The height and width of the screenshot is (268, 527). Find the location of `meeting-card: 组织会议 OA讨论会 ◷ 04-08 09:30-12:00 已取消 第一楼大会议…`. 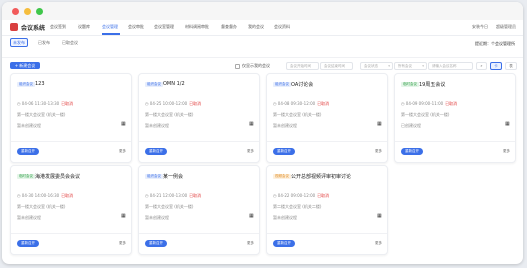

meeting-card: 组织会议 OA讨论会 ◷ 04-08 09:30-12:00 已取消 第一楼大会议… is located at coordinates (327, 118).